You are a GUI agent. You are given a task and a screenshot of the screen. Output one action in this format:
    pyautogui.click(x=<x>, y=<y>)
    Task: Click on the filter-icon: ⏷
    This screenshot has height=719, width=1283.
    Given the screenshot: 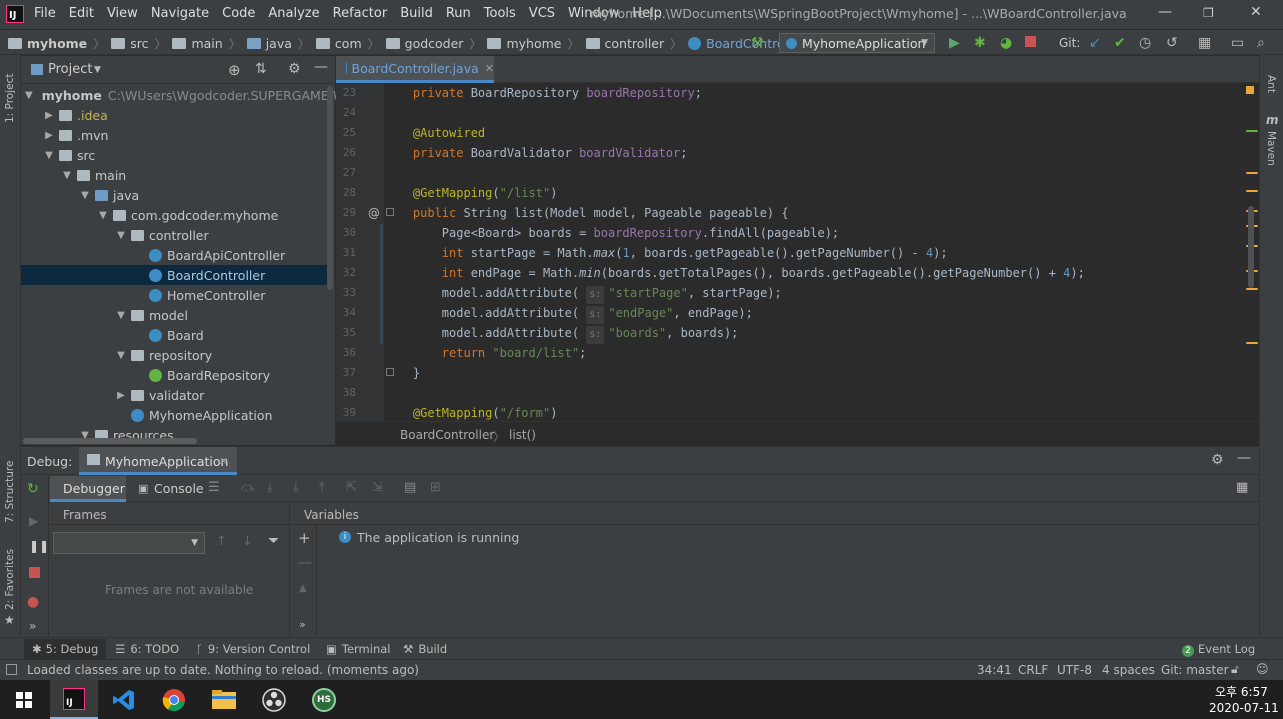 What is the action you would take?
    pyautogui.click(x=273, y=541)
    